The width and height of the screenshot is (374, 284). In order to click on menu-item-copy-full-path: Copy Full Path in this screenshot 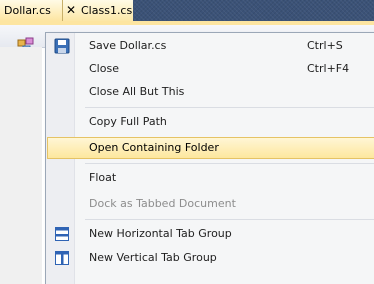, I will do `click(210, 122)`.